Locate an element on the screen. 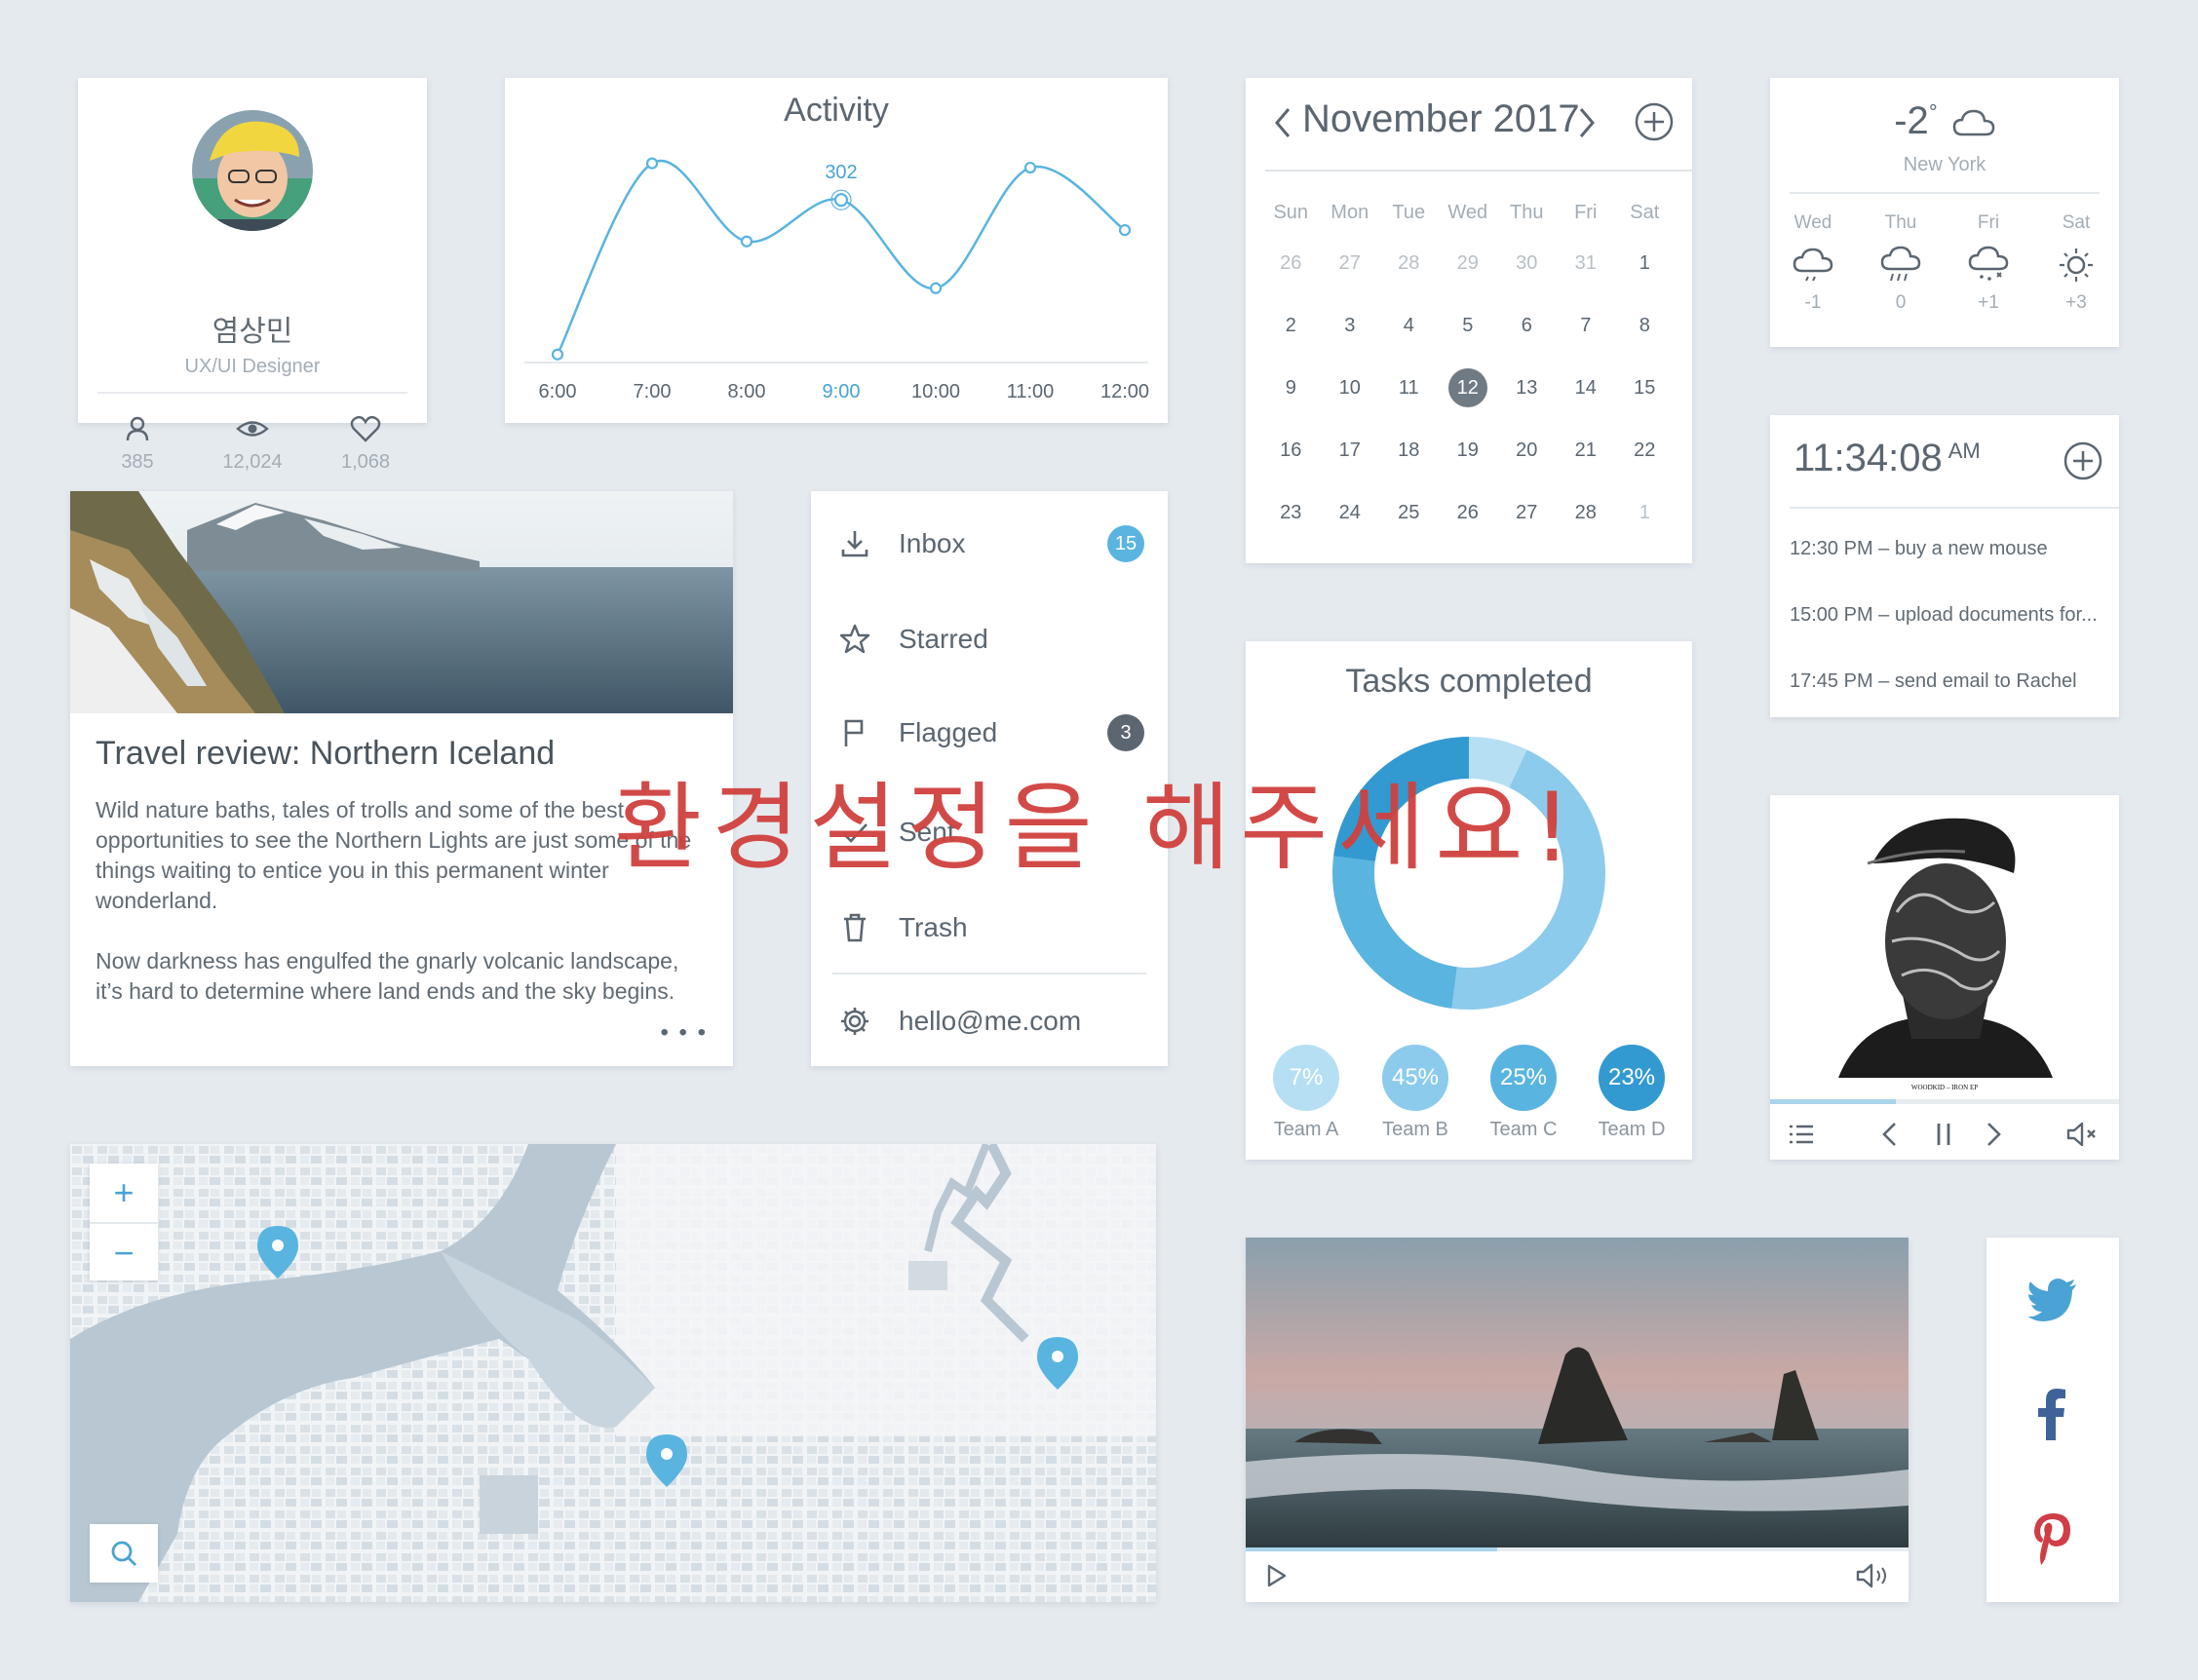 This screenshot has height=1680, width=2198. zoom-out-button: − is located at coordinates (124, 1251).